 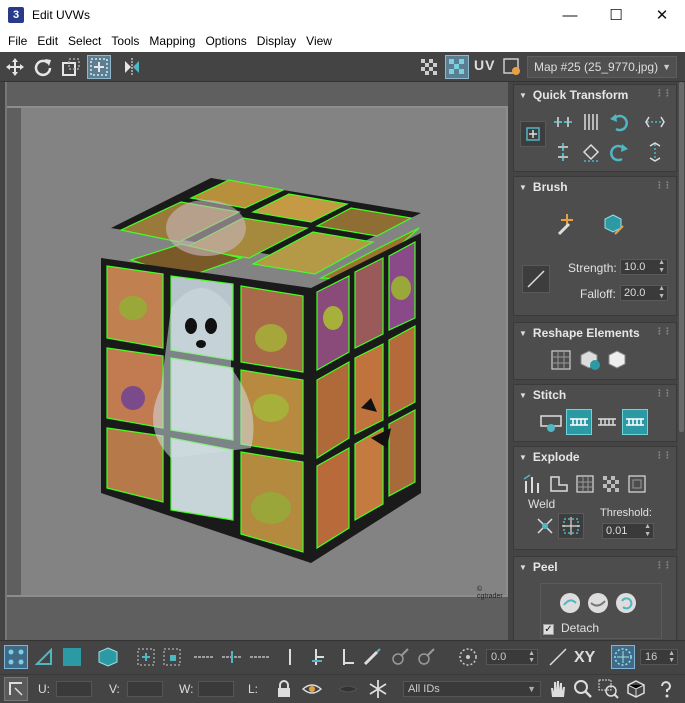 What do you see at coordinates (216, 689) in the screenshot?
I see `w-coordinate-field` at bounding box center [216, 689].